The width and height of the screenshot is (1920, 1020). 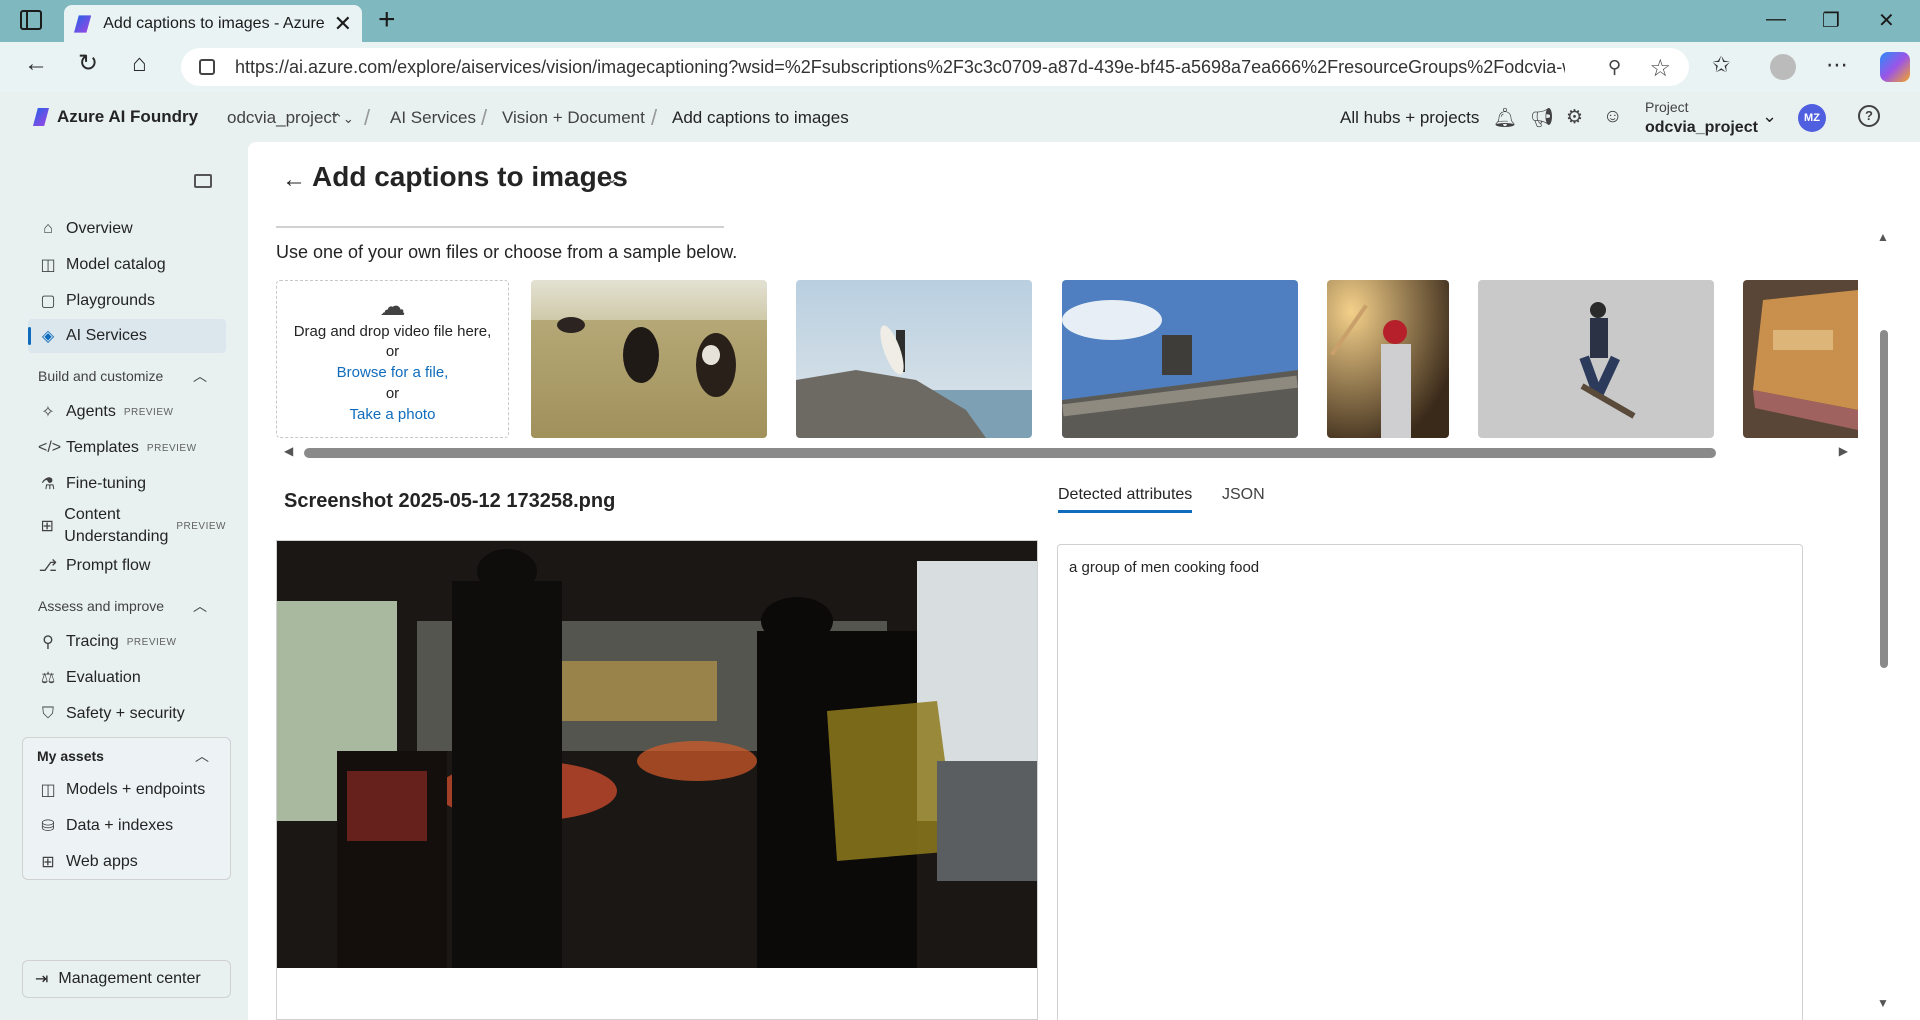 What do you see at coordinates (573, 118) in the screenshot?
I see `breadcrumb-vision-document: Vision + Document` at bounding box center [573, 118].